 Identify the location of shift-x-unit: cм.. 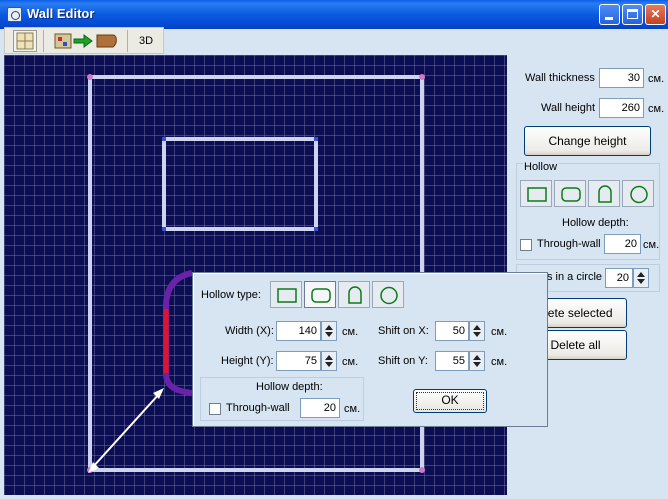
(499, 332).